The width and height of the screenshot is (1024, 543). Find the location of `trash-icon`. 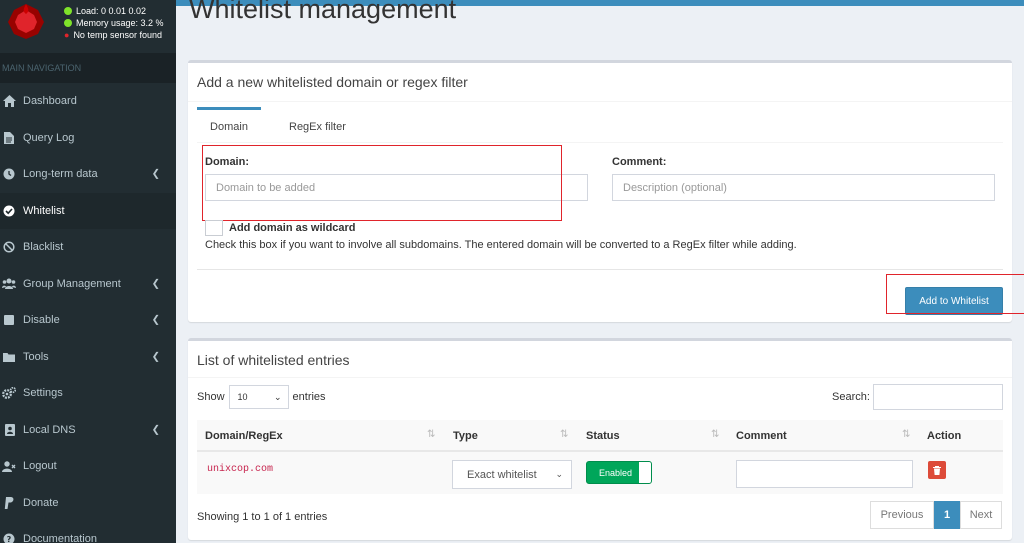

trash-icon is located at coordinates (937, 470).